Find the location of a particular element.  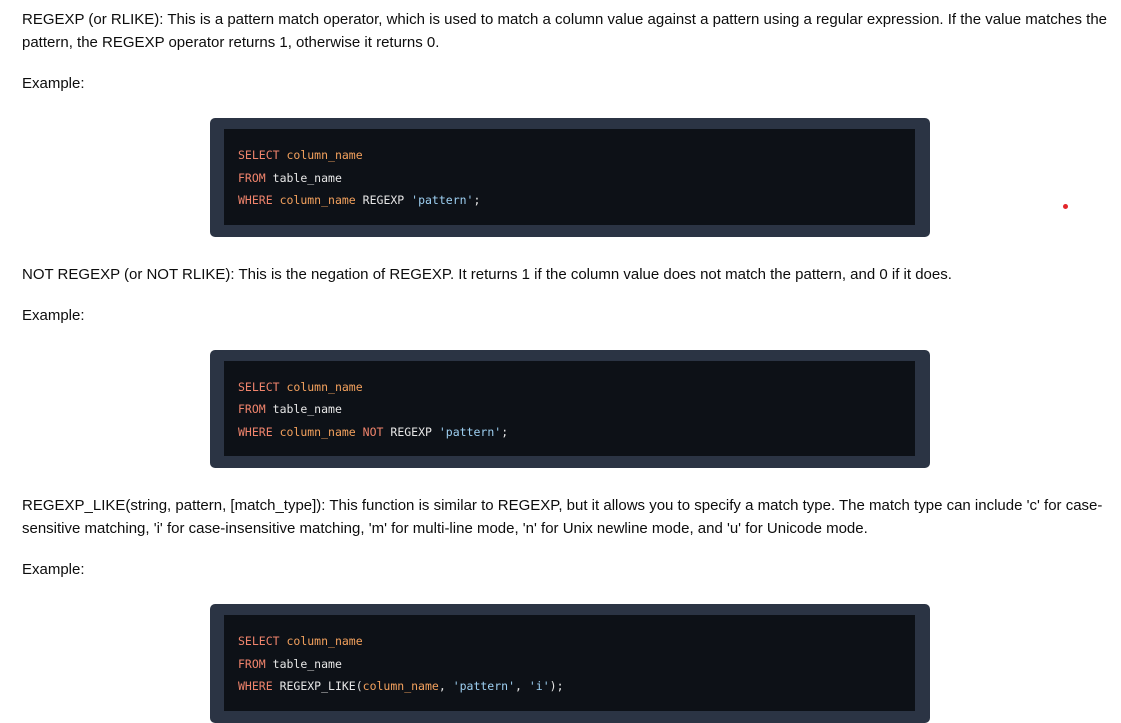

code-string: 'i' is located at coordinates (539, 686).